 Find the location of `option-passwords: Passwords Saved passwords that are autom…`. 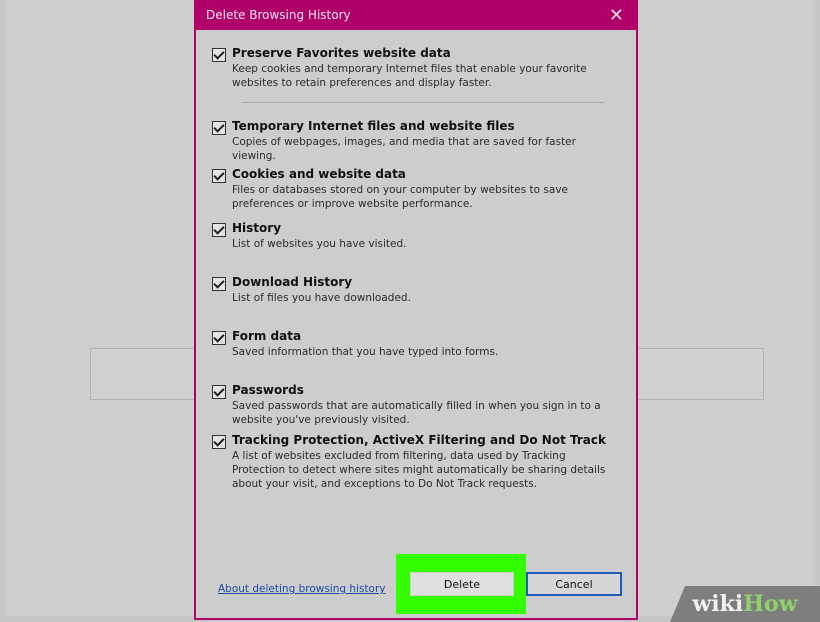

option-passwords: Passwords Saved passwords that are autom… is located at coordinates (415, 405).